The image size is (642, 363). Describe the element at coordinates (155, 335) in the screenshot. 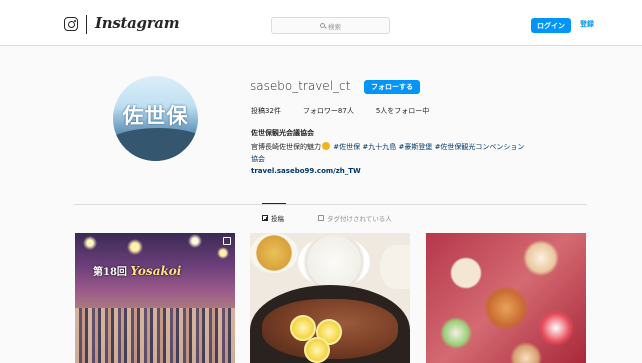

I see `crowd-photo` at that location.